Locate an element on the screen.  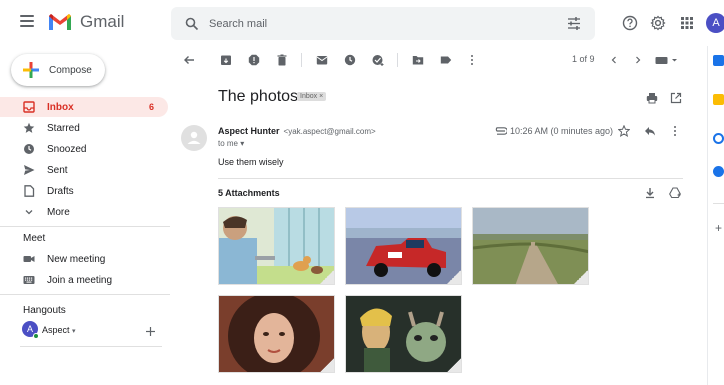
clock-icon is located at coordinates (29, 149).